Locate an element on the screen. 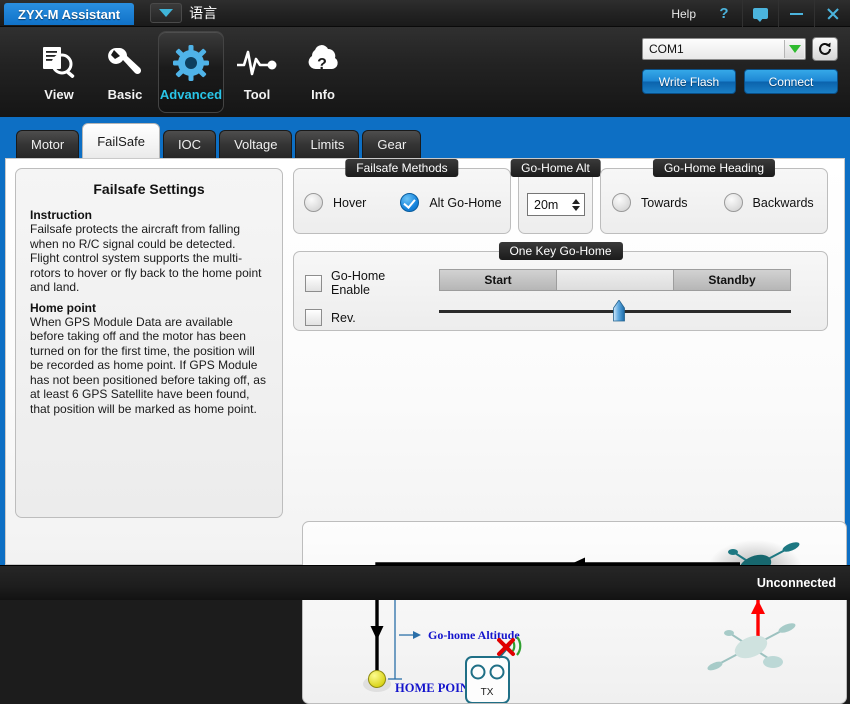 This screenshot has height=704, width=850. tab-ioc: IOC is located at coordinates (189, 144).